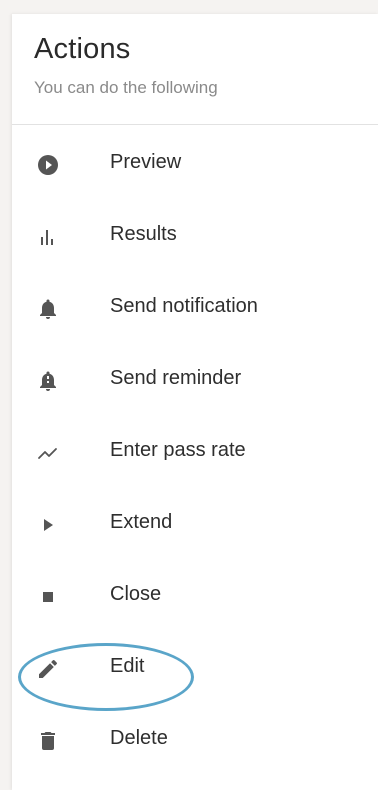 The height and width of the screenshot is (790, 378). What do you see at coordinates (48, 741) in the screenshot?
I see `trash-icon` at bounding box center [48, 741].